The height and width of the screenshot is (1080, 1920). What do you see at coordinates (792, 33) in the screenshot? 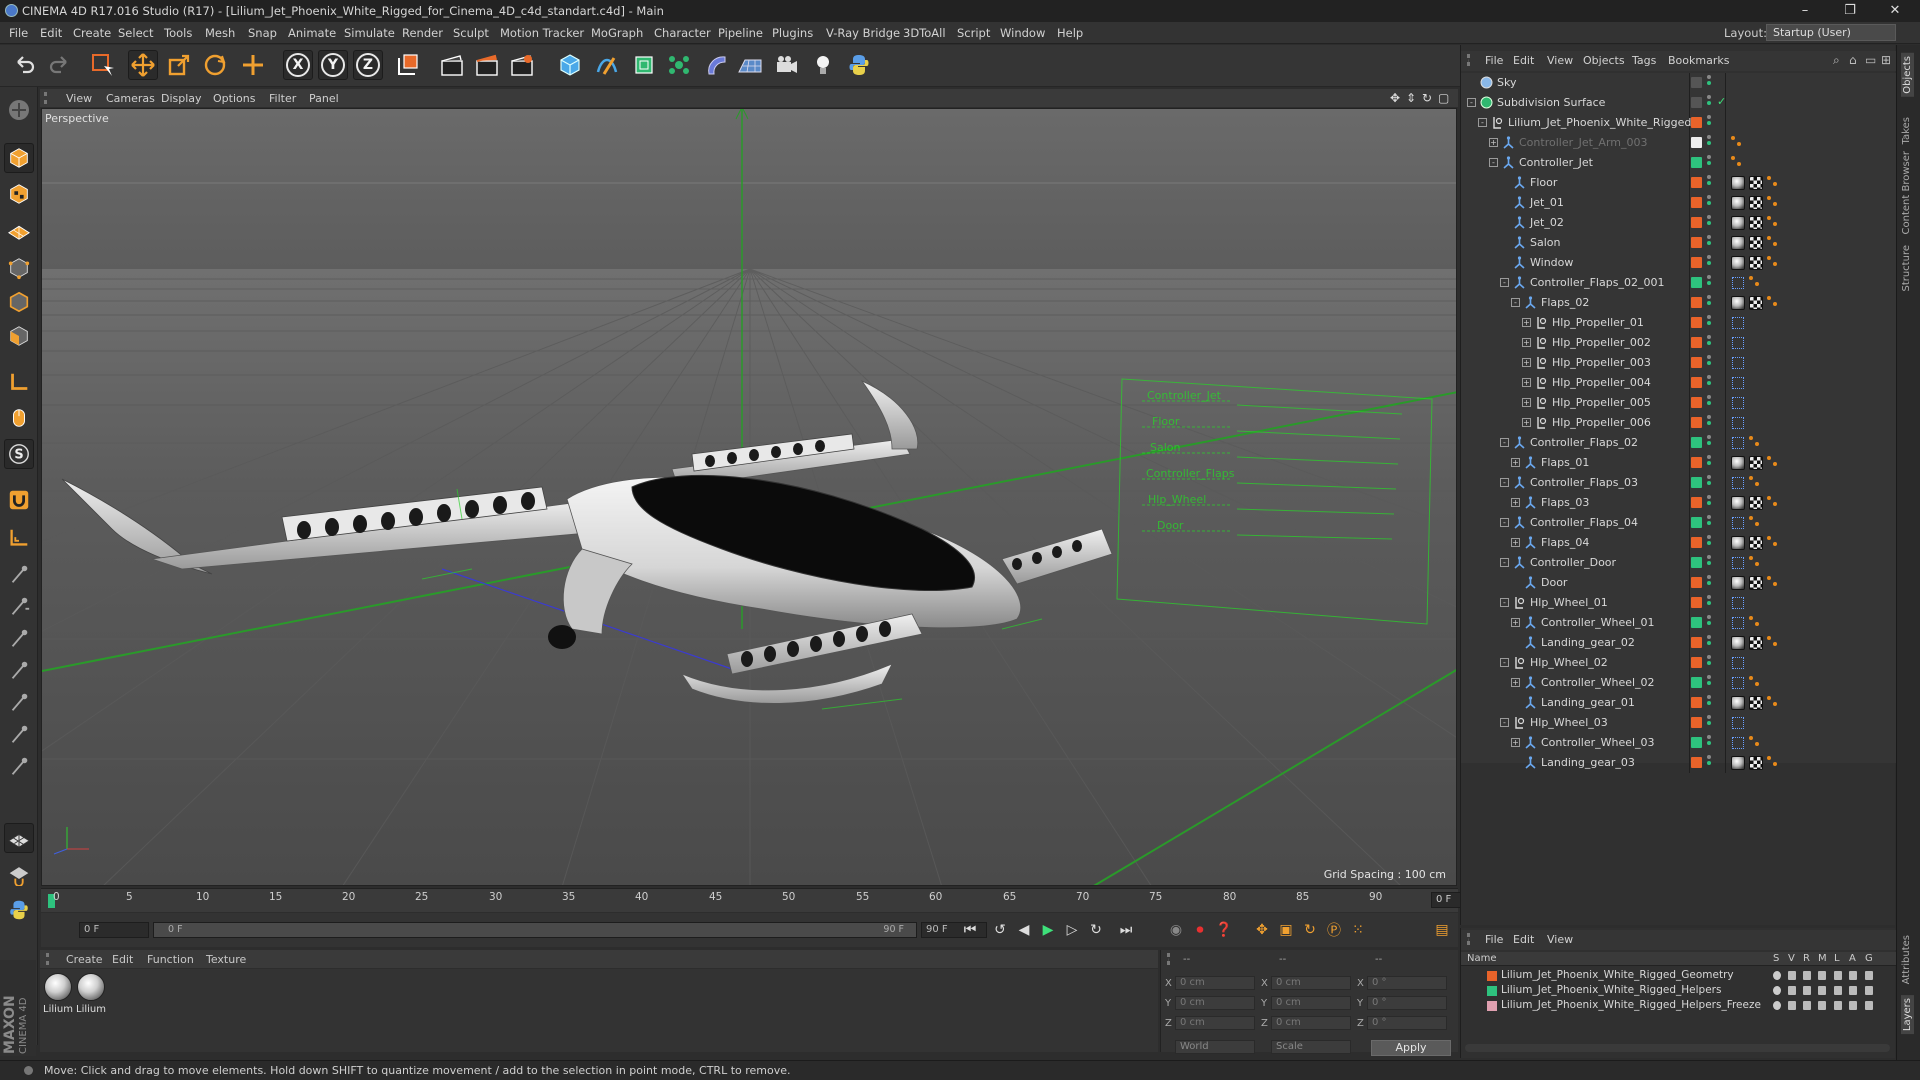
I see `menu-plugins: Plugins` at bounding box center [792, 33].